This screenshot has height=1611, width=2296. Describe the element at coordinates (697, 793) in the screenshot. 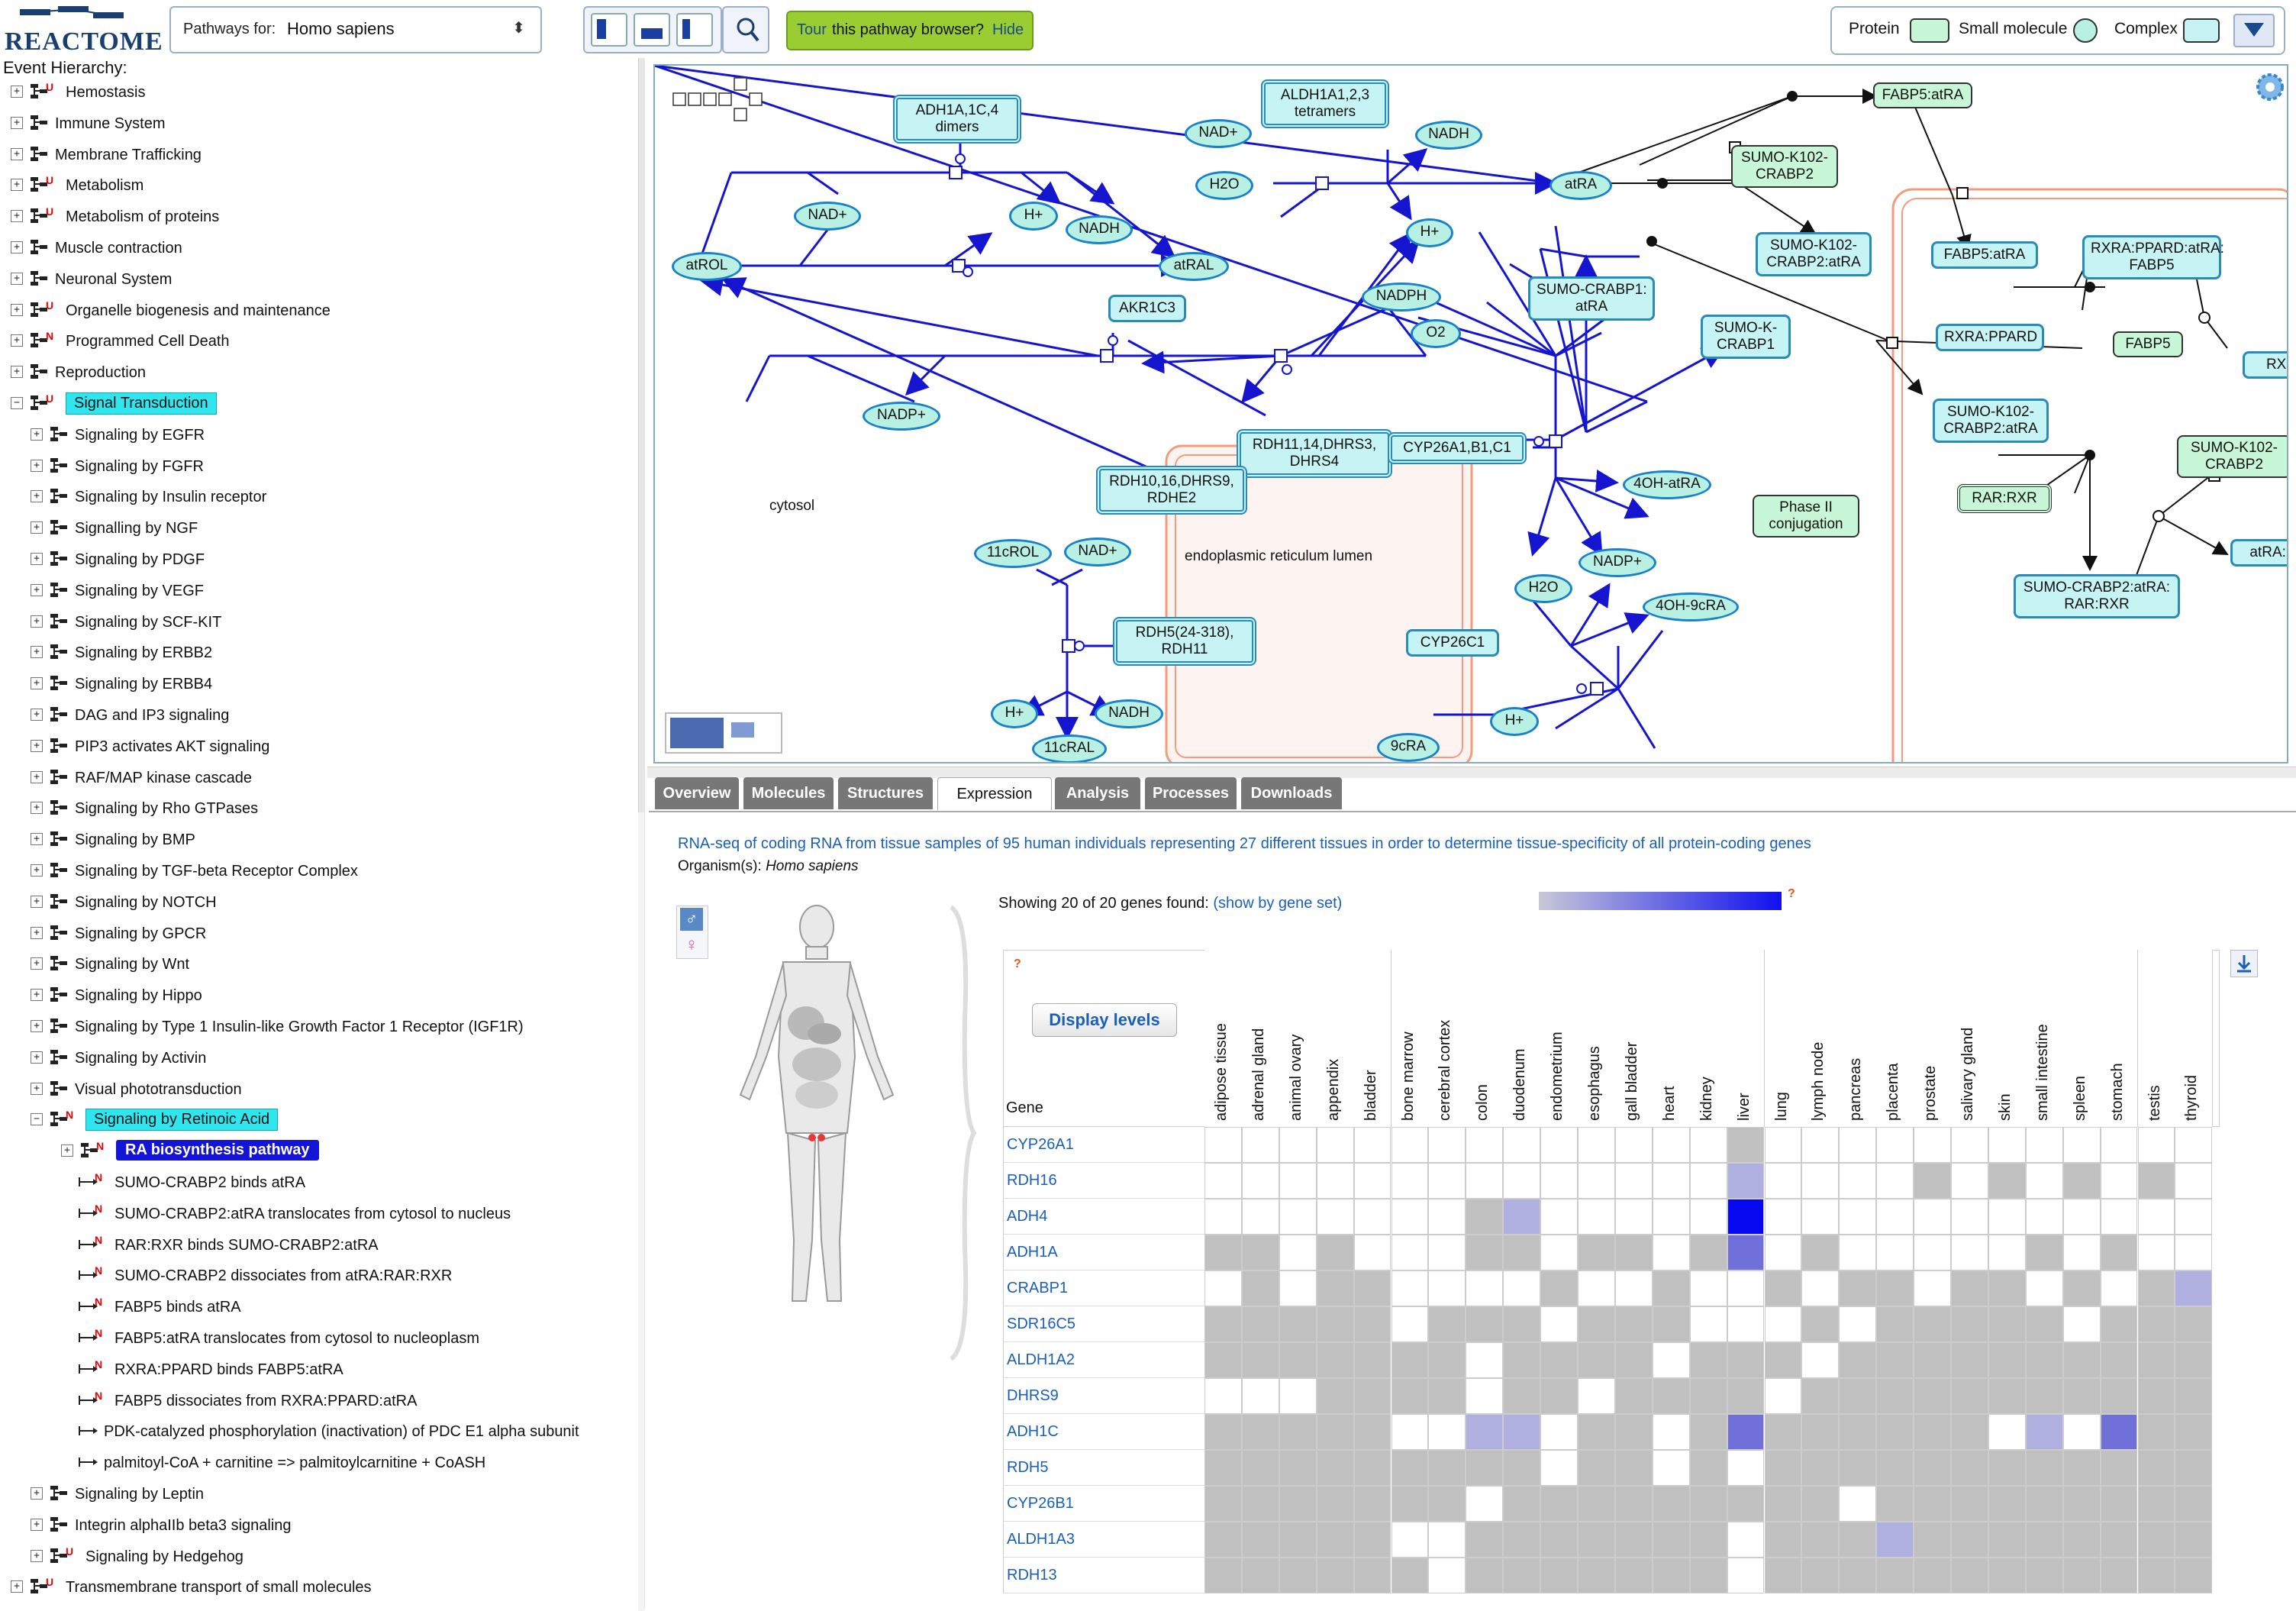

I see `tab-overview: Overview` at that location.